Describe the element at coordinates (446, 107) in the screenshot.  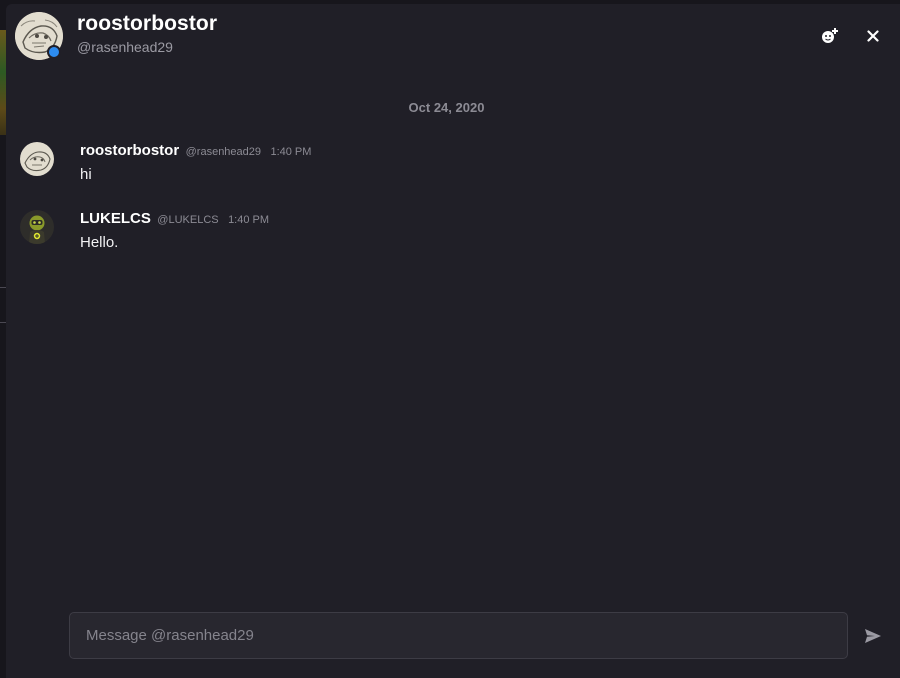
I see `date-divider: Oct 24, 2020` at that location.